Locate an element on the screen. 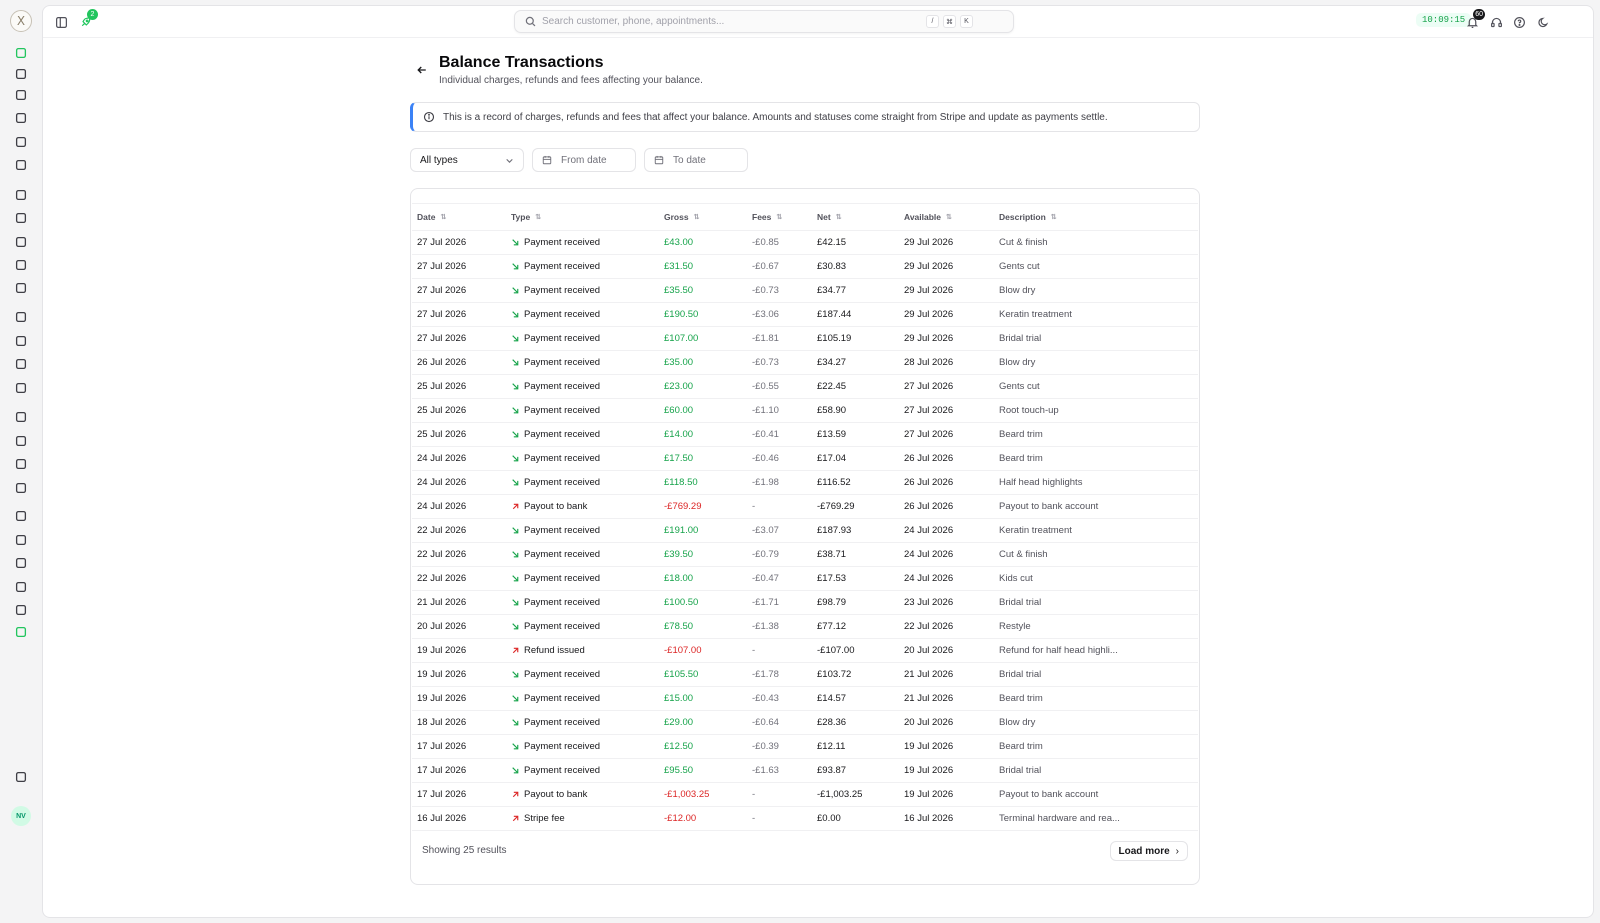  cell-gross: £29.00 is located at coordinates (679, 722).